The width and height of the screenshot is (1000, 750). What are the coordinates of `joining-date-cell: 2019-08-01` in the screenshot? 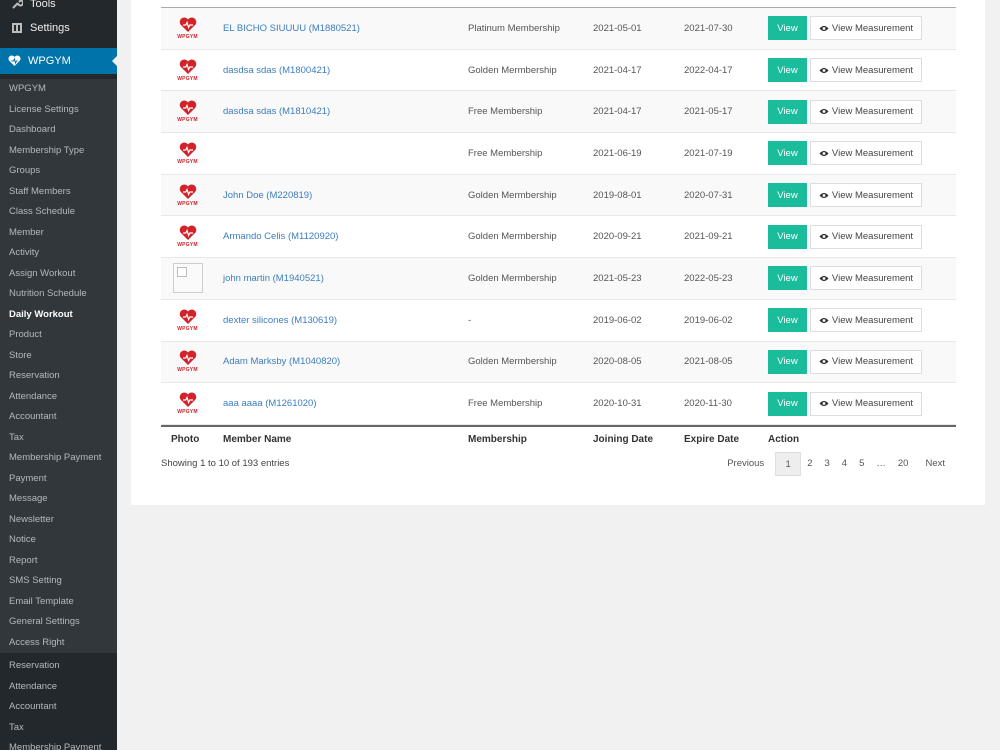 It's located at (617, 195).